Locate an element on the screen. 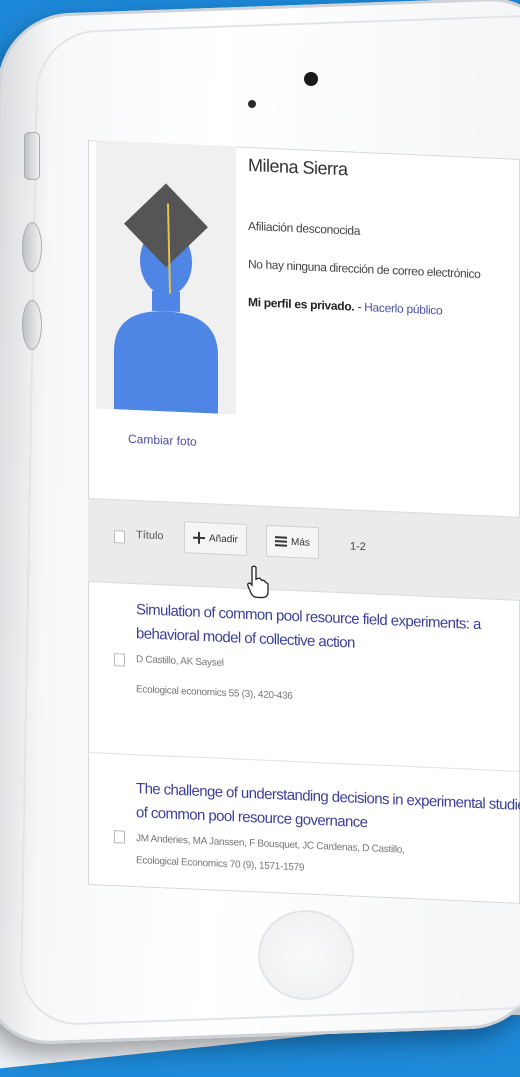  more-button-label: Más is located at coordinates (300, 542).